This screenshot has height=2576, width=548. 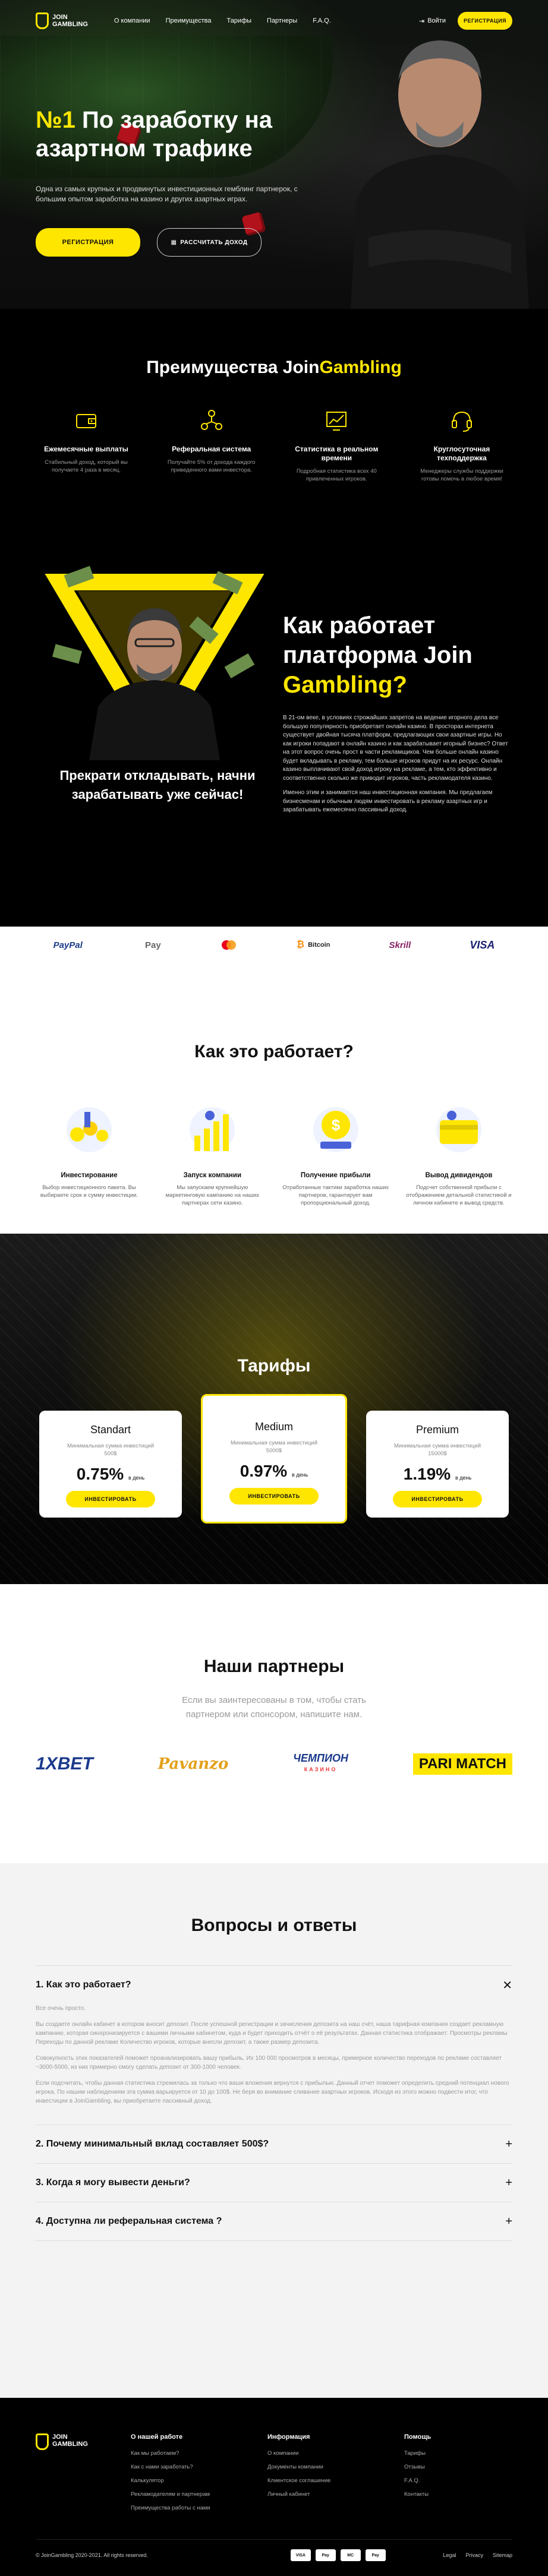 I want to click on faq-question: 1. Как это работает? ✕, so click(x=274, y=1985).